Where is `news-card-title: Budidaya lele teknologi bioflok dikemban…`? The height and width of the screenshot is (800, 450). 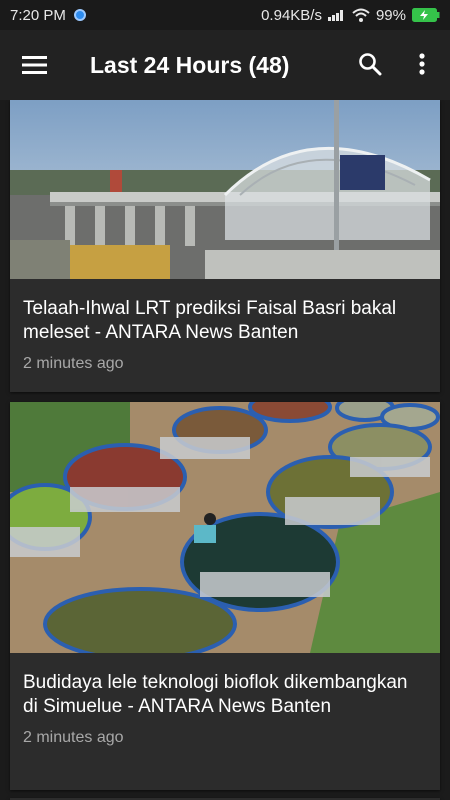 news-card-title: Budidaya lele teknologi bioflok dikemban… is located at coordinates (215, 694).